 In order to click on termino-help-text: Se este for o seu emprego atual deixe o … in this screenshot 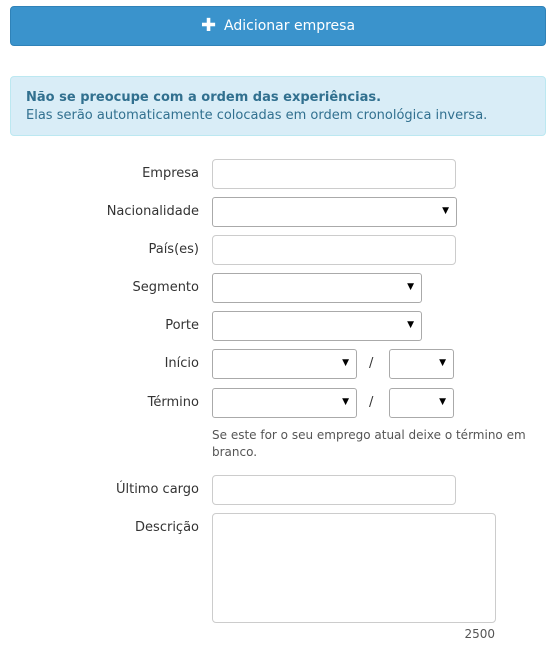, I will do `click(369, 443)`.